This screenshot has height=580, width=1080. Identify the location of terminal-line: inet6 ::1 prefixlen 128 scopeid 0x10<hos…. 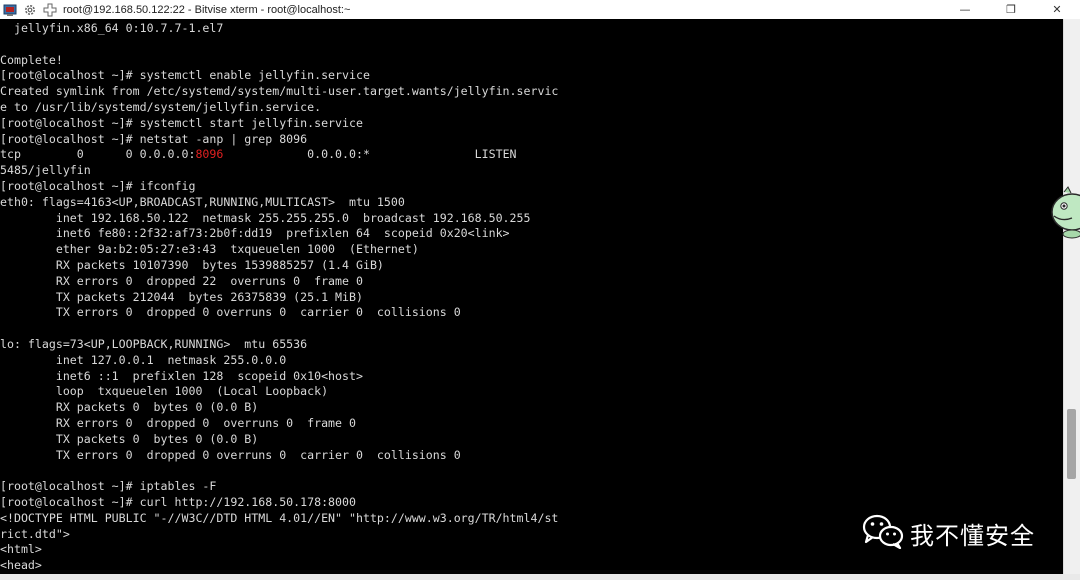
(181, 375).